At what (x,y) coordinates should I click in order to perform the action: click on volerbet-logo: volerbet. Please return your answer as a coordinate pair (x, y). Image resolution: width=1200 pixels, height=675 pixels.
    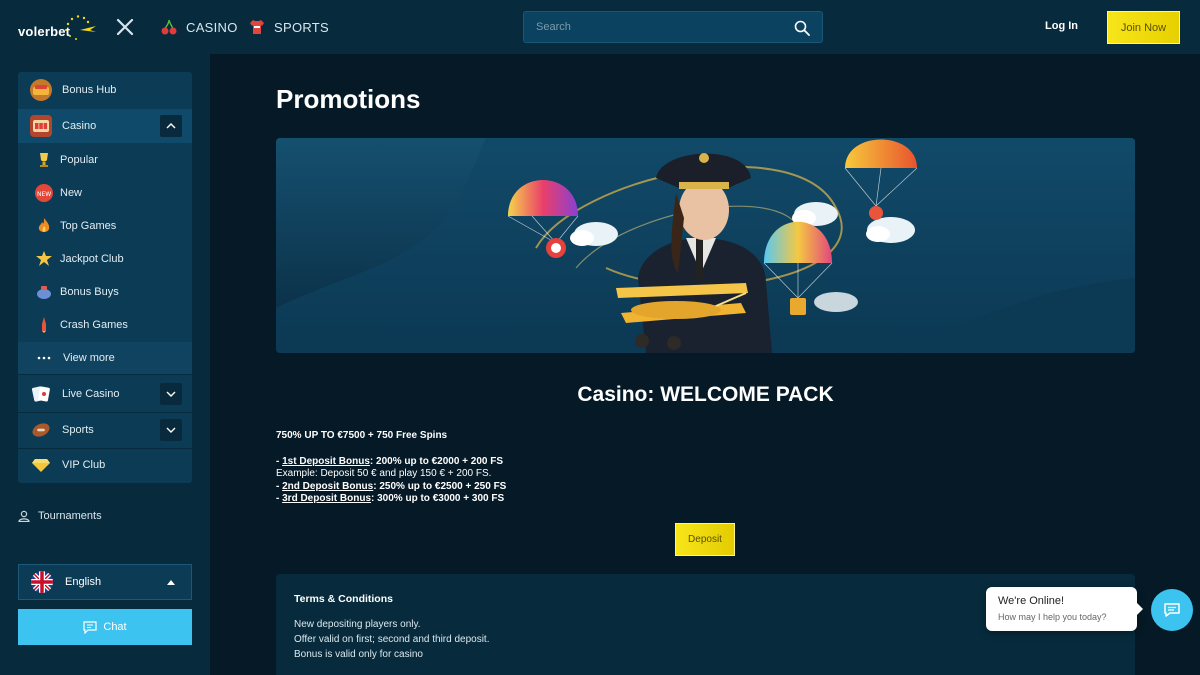
    Looking at the image, I should click on (58, 29).